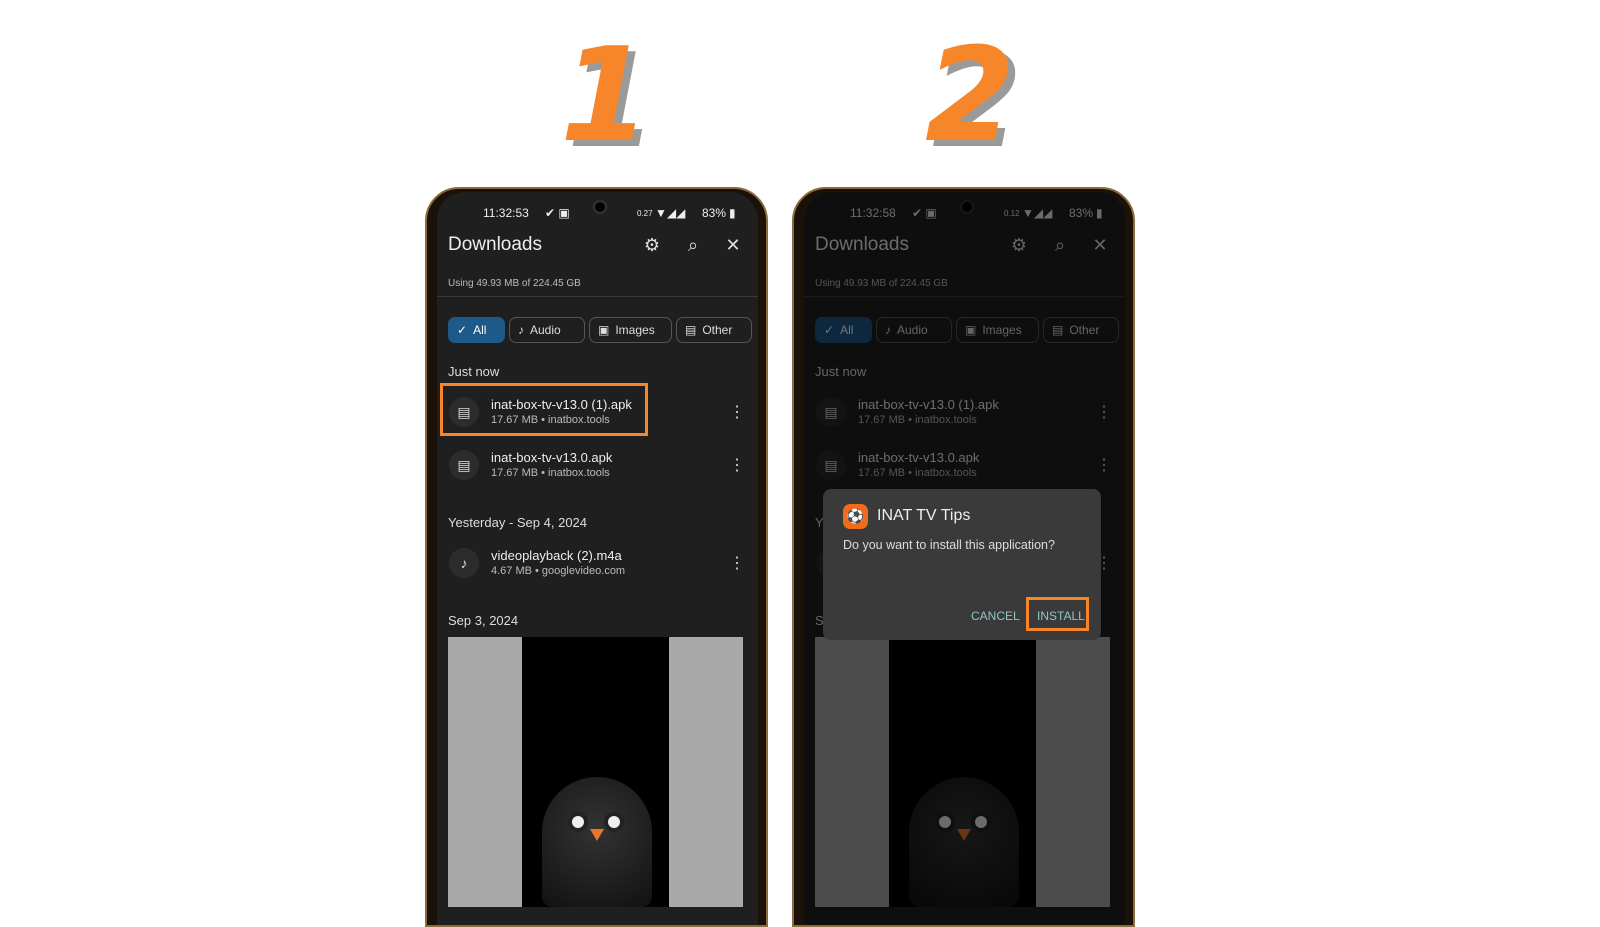  I want to click on item-meta: 17.67 MB • inatbox.tools, so click(550, 473).